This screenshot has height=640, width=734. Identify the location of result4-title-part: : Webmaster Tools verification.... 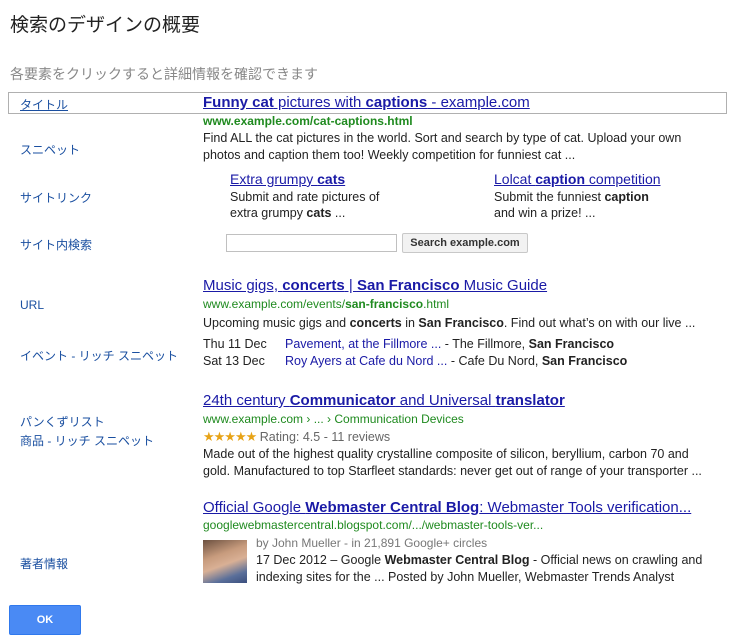
(585, 507).